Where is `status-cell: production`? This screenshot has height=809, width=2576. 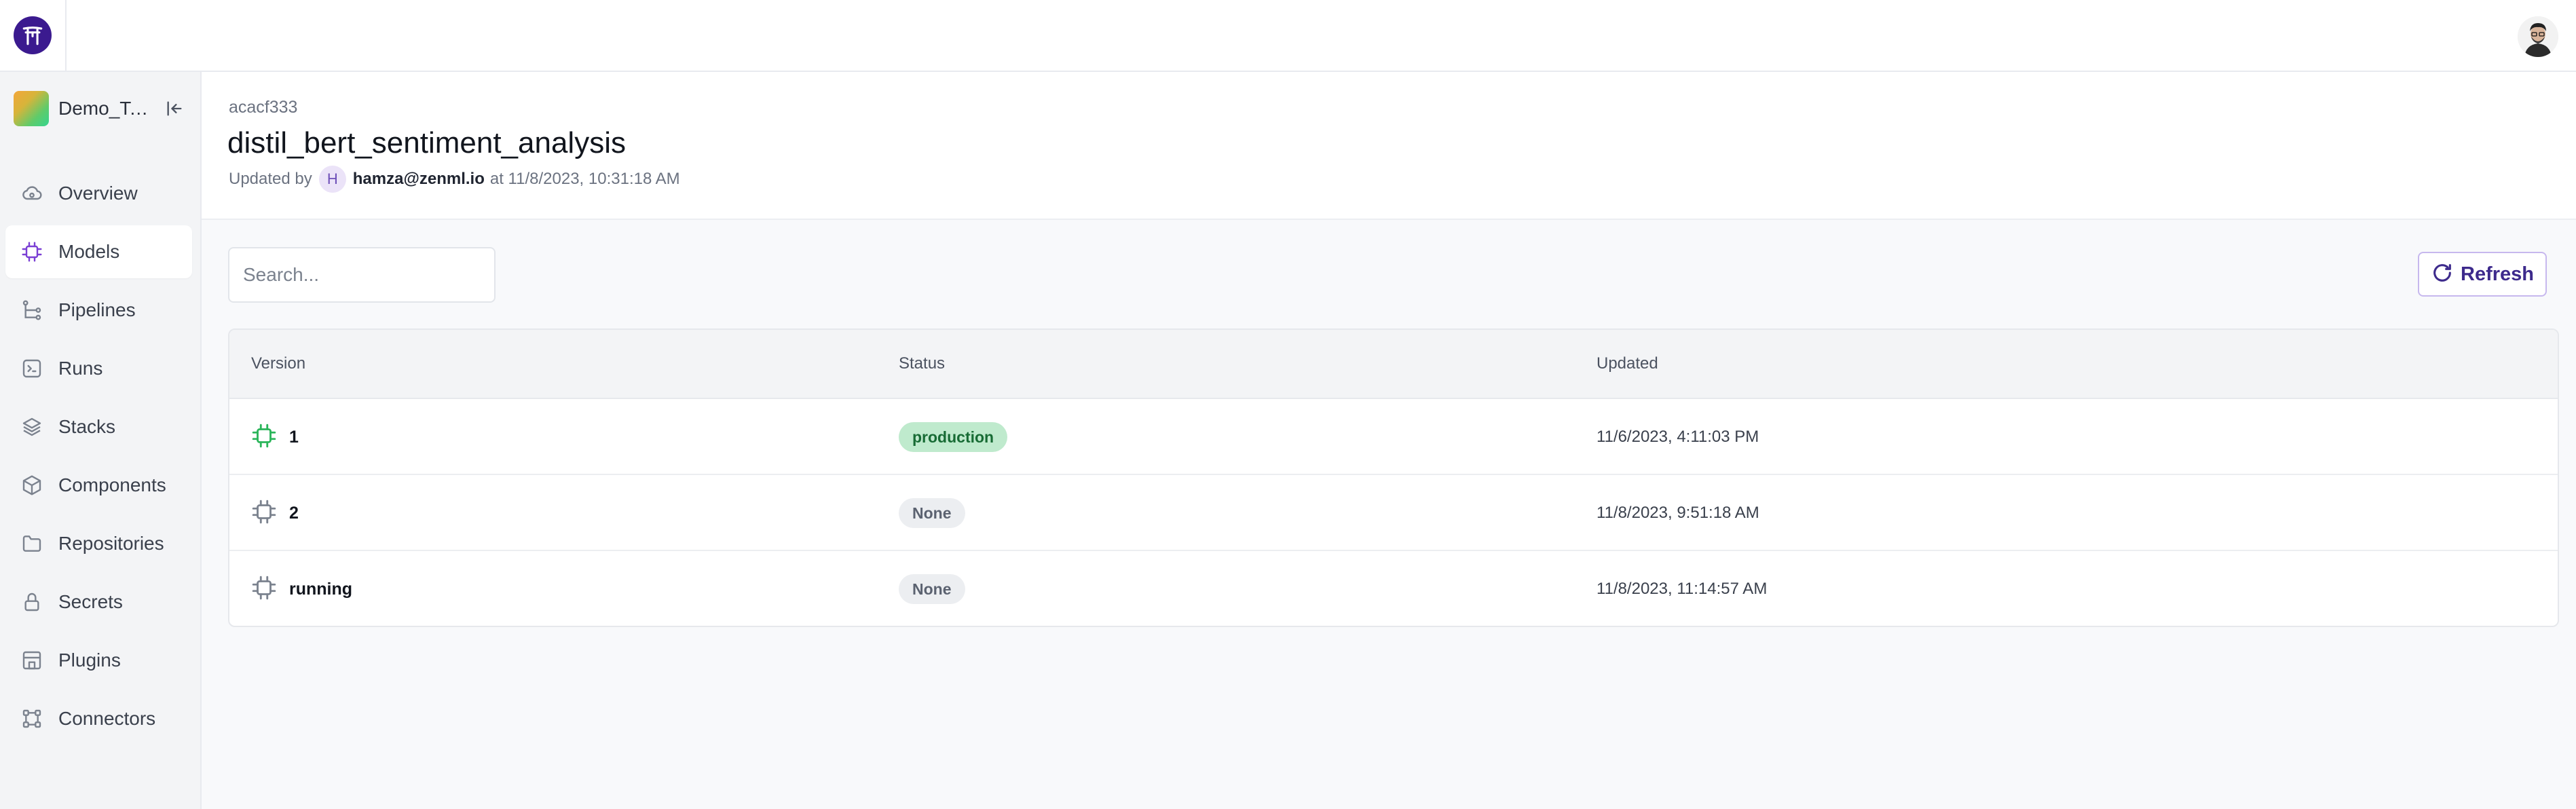 status-cell: production is located at coordinates (954, 437).